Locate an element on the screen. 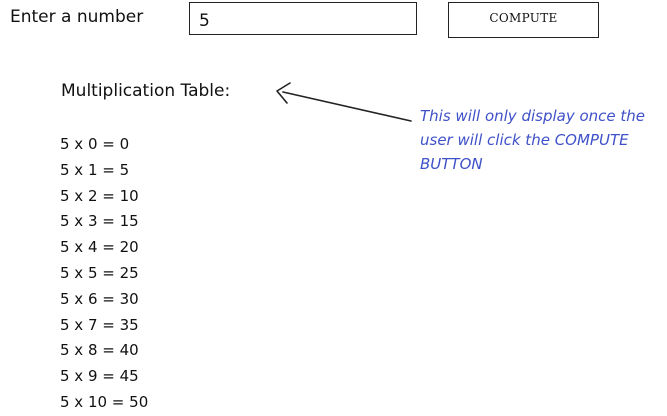  table-row: 5 x 2 = 10 is located at coordinates (99, 195).